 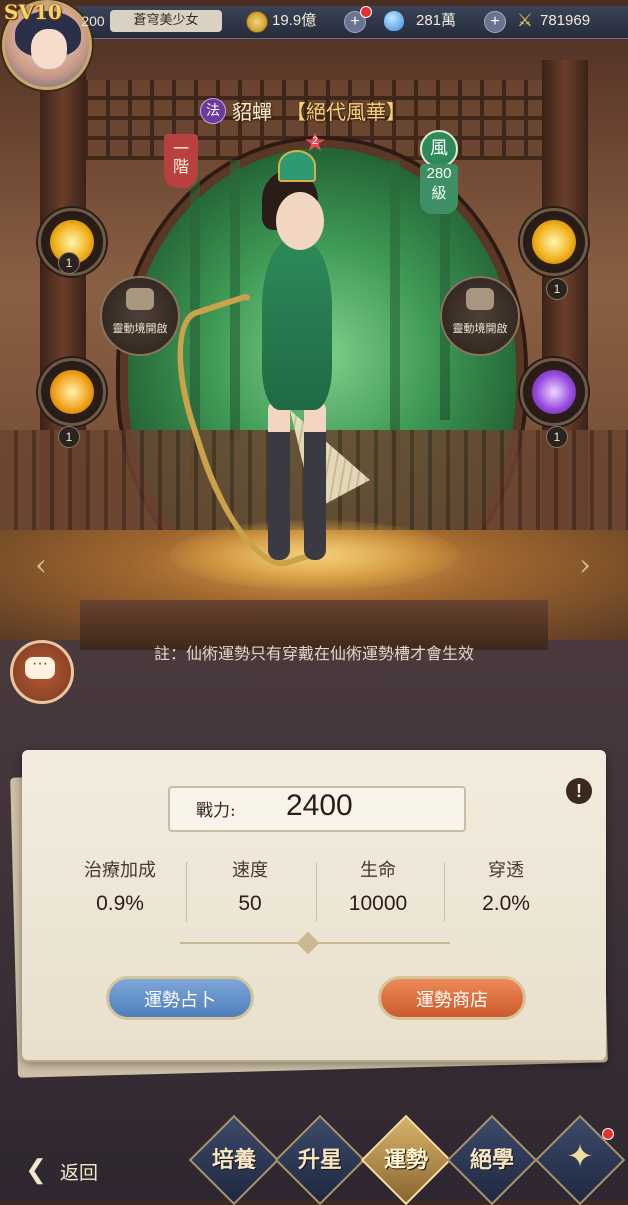 I want to click on star-count: 2, so click(x=315, y=141).